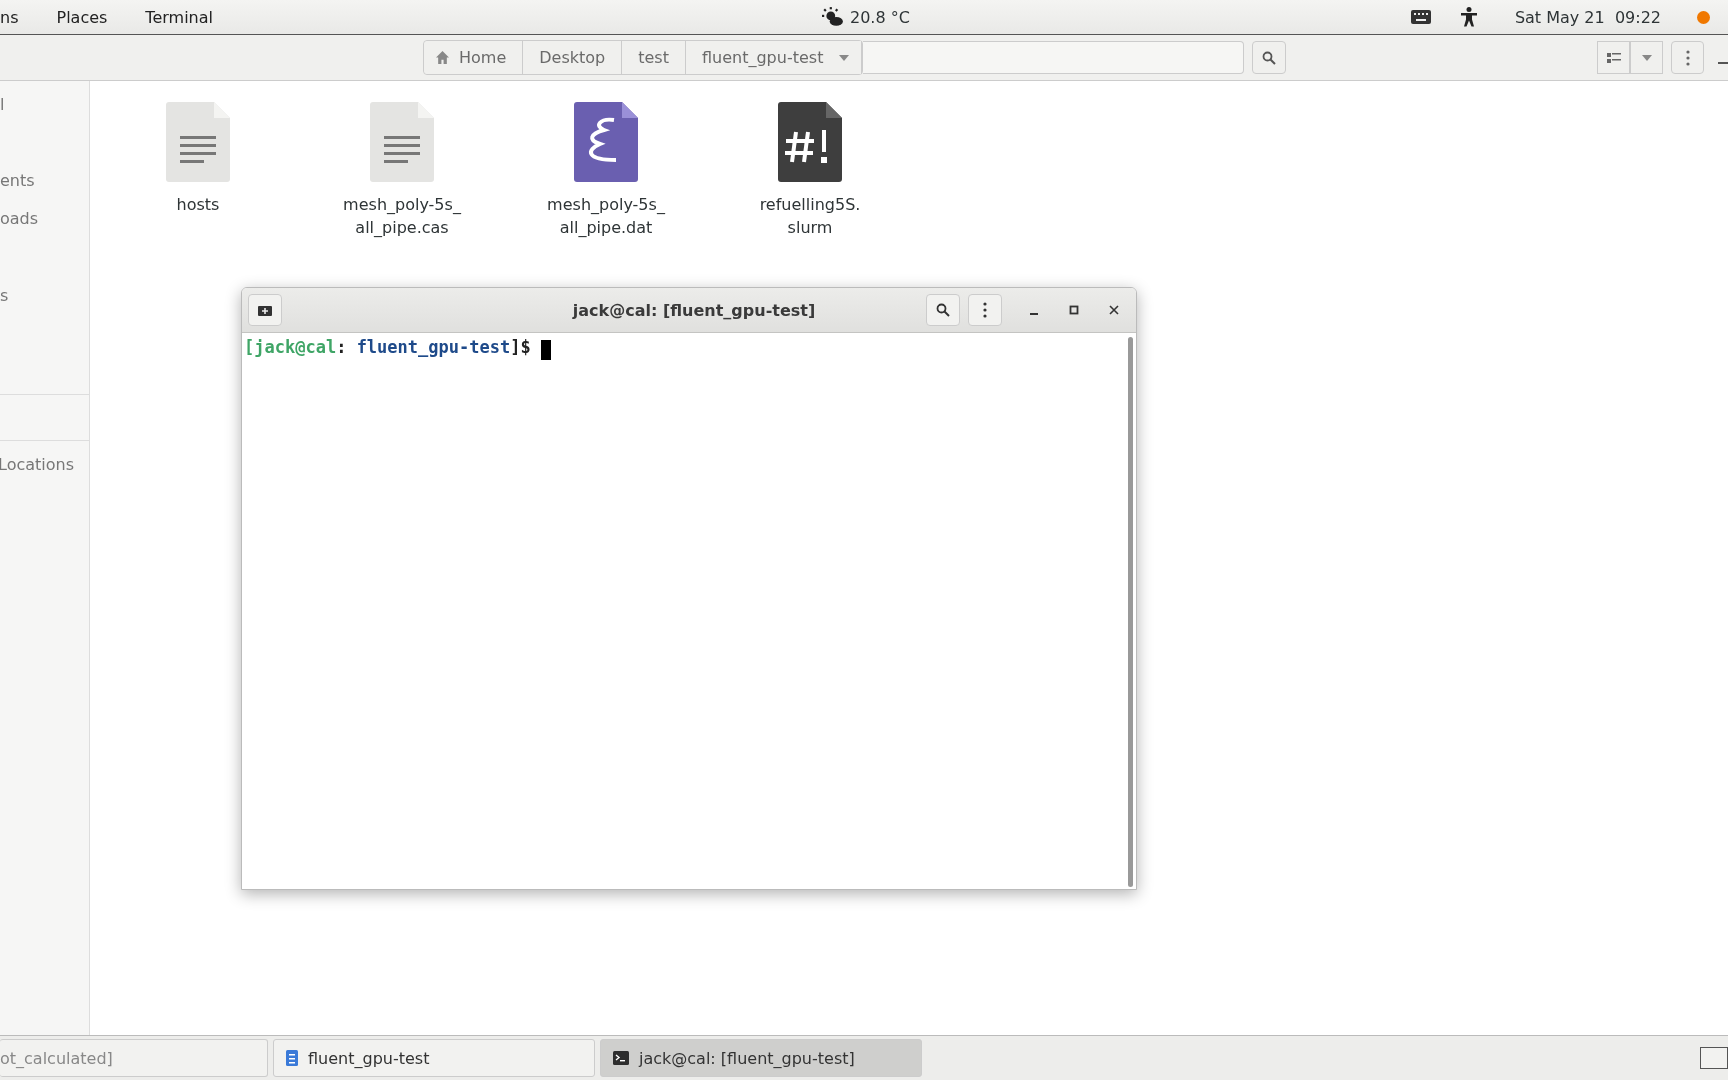  What do you see at coordinates (19, 218) in the screenshot?
I see `sidebar-item: oads` at bounding box center [19, 218].